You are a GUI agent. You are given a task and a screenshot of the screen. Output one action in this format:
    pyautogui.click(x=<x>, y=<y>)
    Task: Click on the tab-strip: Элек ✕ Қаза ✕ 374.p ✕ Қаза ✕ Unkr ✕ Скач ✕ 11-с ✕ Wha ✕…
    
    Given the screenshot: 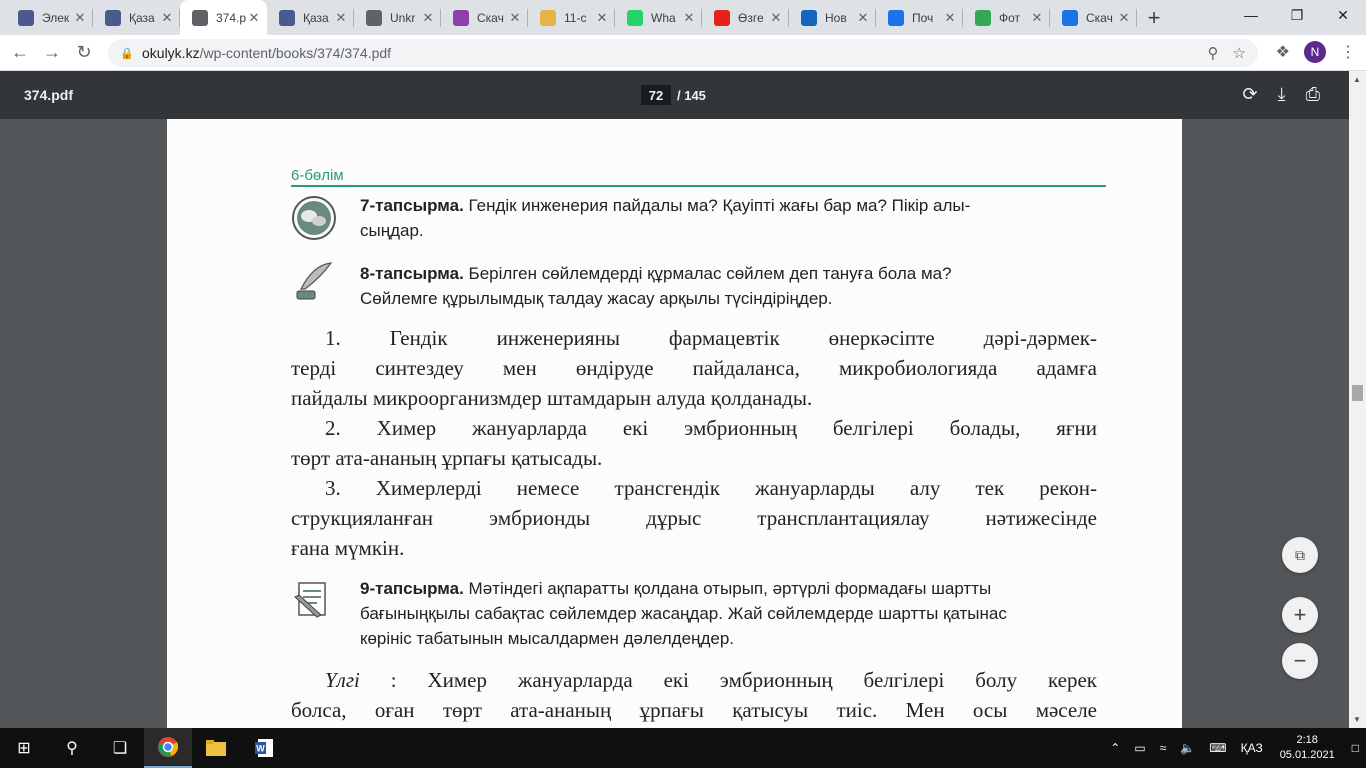 What is the action you would take?
    pyautogui.click(x=683, y=17)
    